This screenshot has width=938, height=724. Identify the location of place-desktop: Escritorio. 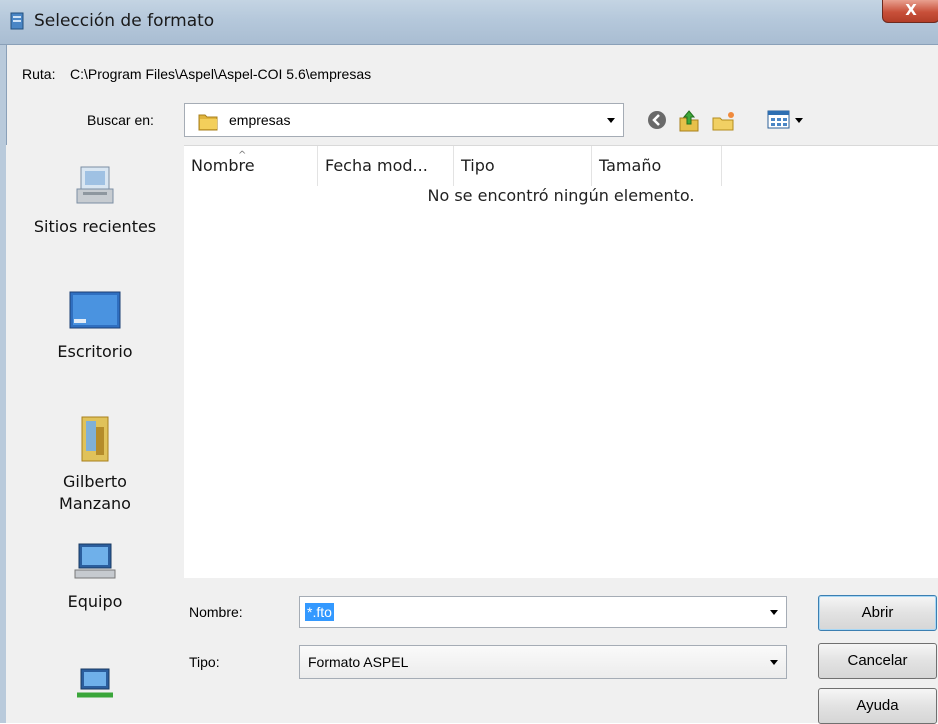
(95, 325).